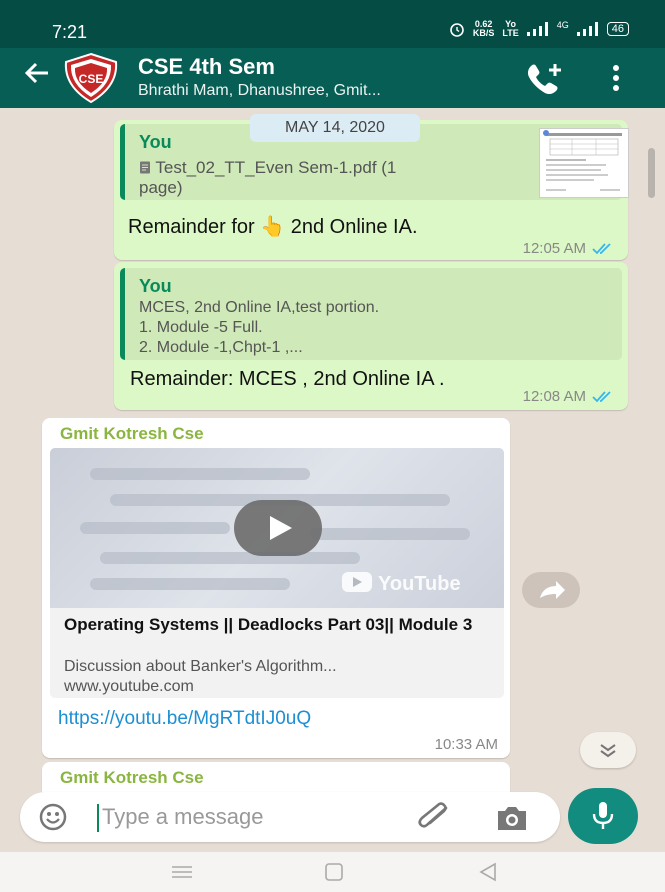 The image size is (665, 892). I want to click on message-text: Remainder: MCES , 2nd Online IA ., so click(287, 379).